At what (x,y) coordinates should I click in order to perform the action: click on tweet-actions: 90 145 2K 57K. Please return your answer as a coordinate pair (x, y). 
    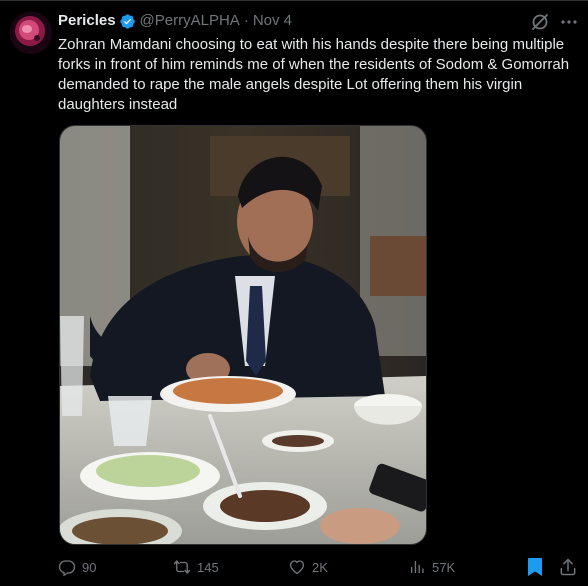
    Looking at the image, I should click on (319, 567).